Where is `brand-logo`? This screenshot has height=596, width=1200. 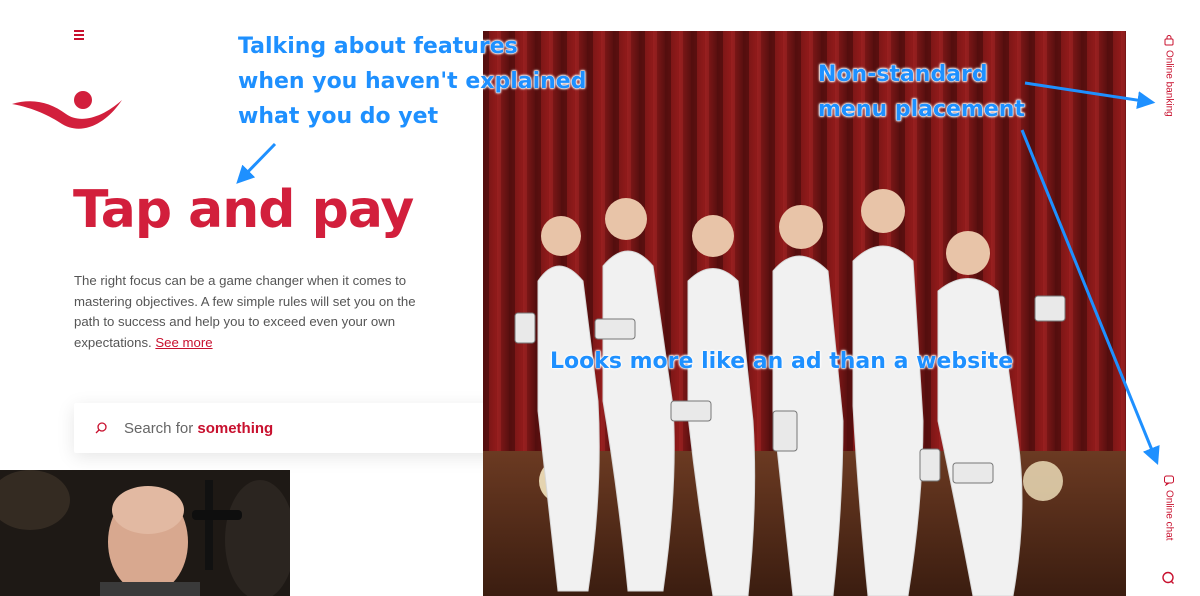
brand-logo is located at coordinates (68, 113).